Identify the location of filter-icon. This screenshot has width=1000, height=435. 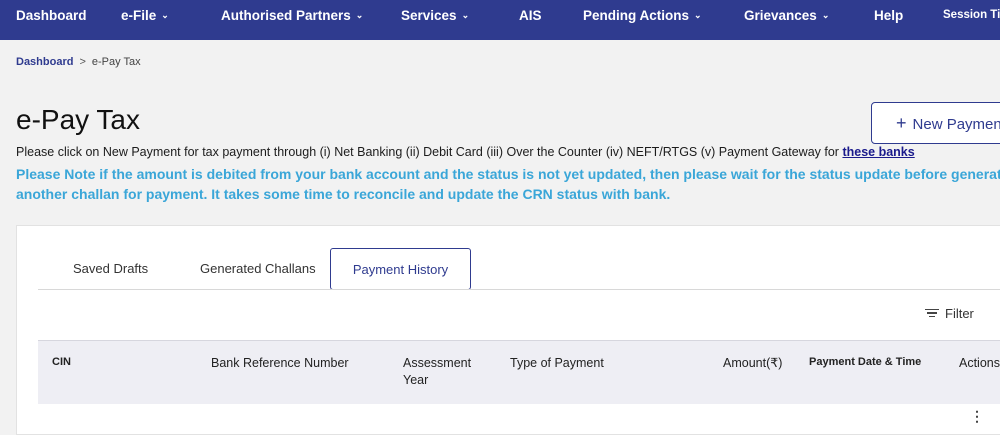
(932, 313).